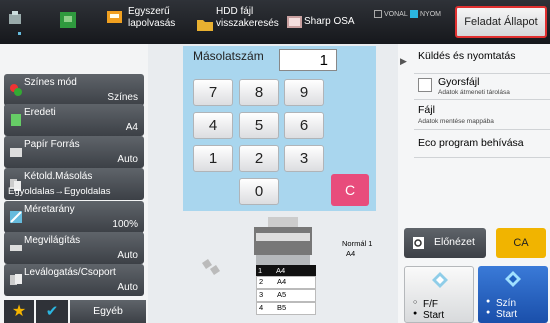 The width and height of the screenshot is (550, 323). Describe the element at coordinates (351, 253) in the screenshot. I see `output-tray-size: A4` at that location.